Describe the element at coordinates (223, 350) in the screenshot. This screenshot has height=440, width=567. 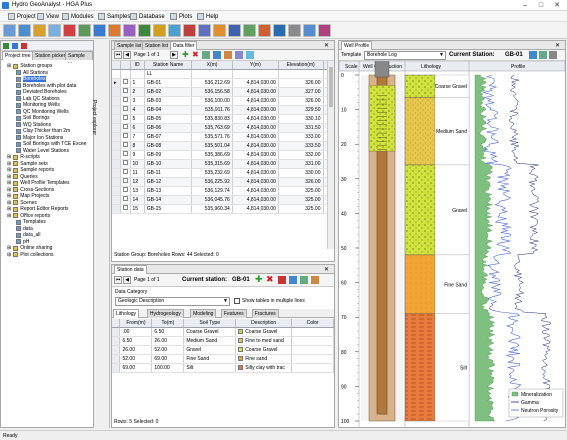
I see `table-row: 26.00 52.00 Gravel Coarse Gravel` at that location.